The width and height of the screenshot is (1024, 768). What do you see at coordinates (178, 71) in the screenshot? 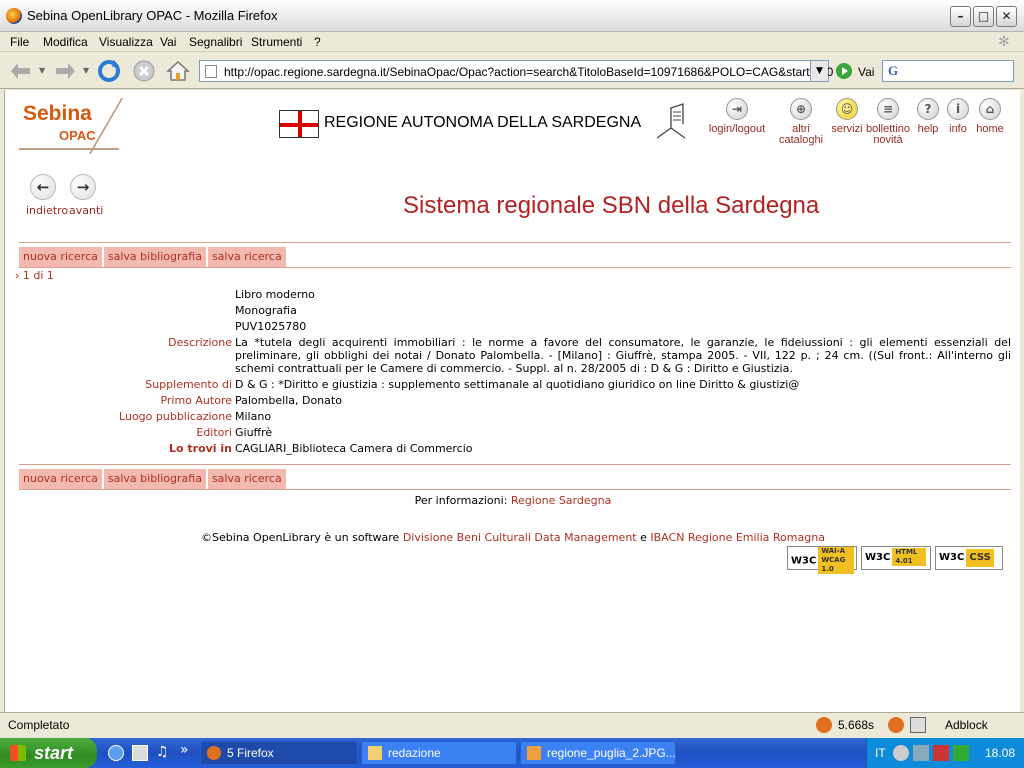
I see `home-icon` at bounding box center [178, 71].